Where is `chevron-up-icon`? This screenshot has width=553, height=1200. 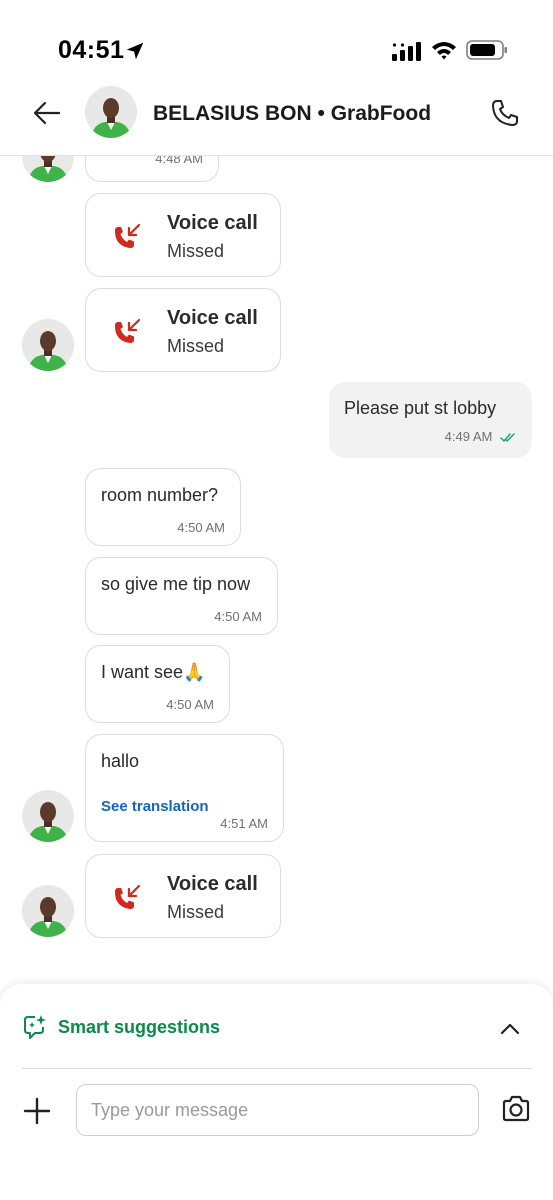 chevron-up-icon is located at coordinates (510, 1029).